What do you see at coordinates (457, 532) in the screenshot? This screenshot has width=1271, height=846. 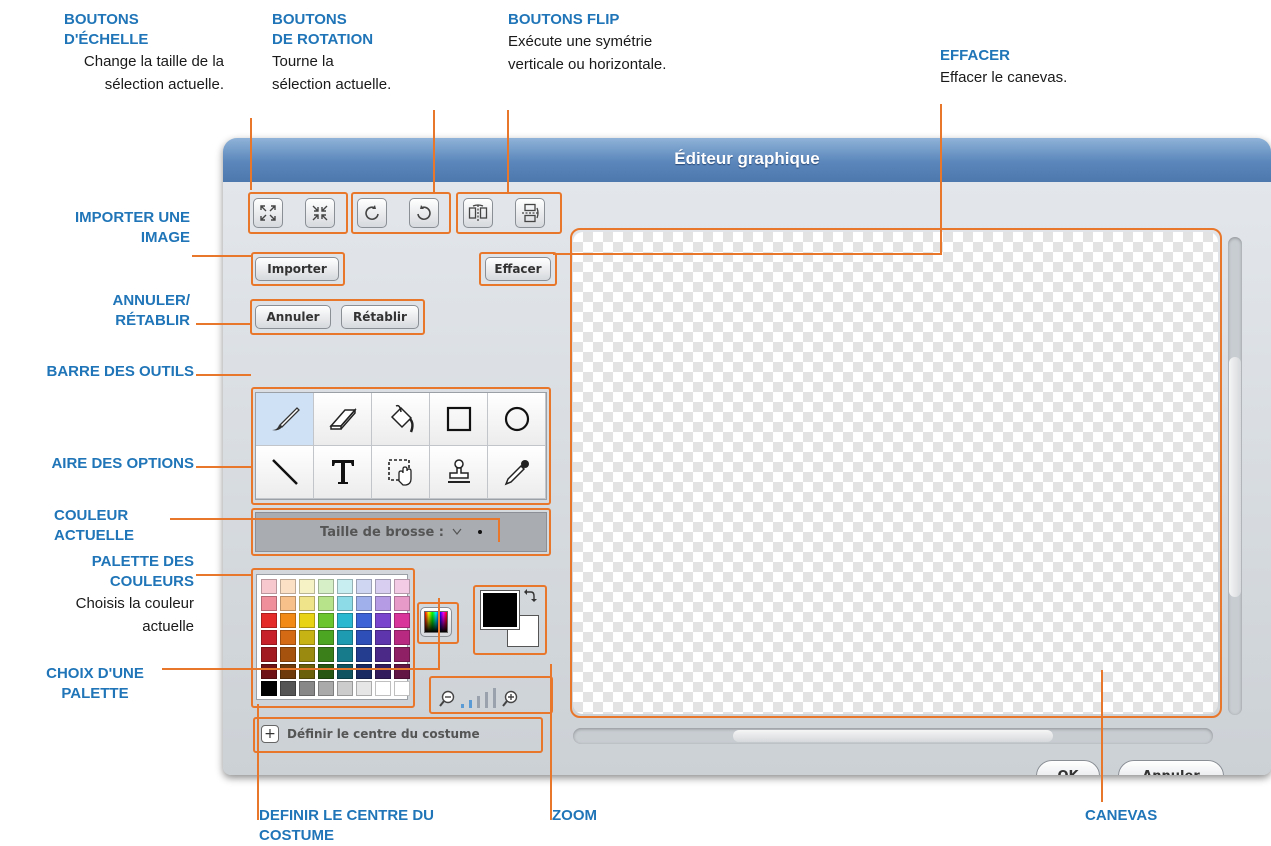 I see `brush-size-dropdown` at bounding box center [457, 532].